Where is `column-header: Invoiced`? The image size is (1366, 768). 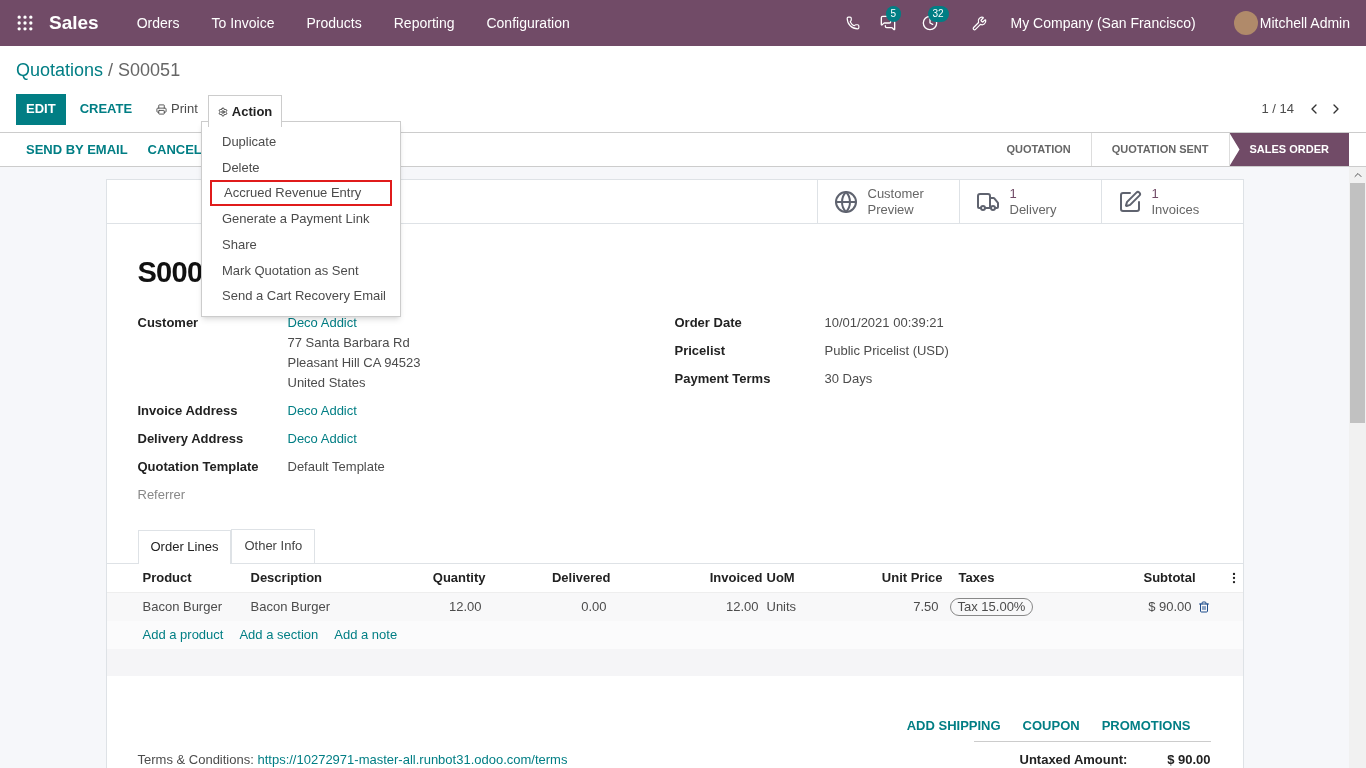 column-header: Invoiced is located at coordinates (686, 577).